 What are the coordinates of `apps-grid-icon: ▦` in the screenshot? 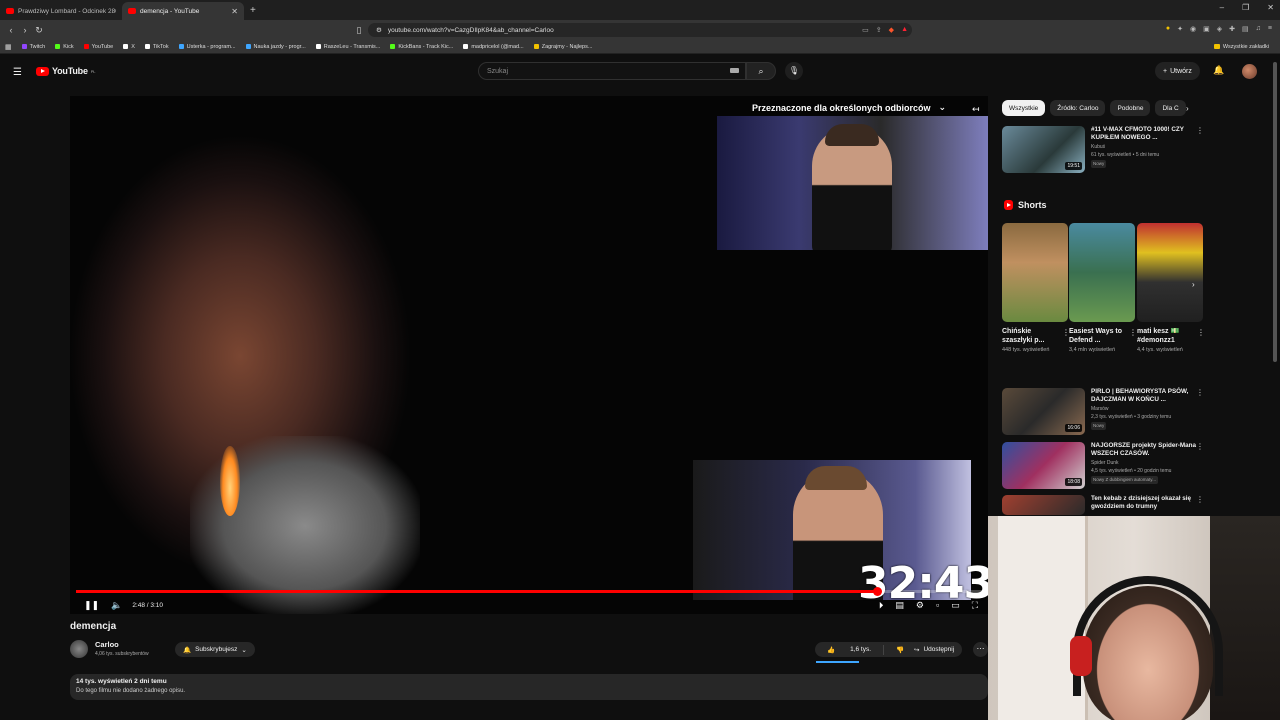 It's located at (8, 47).